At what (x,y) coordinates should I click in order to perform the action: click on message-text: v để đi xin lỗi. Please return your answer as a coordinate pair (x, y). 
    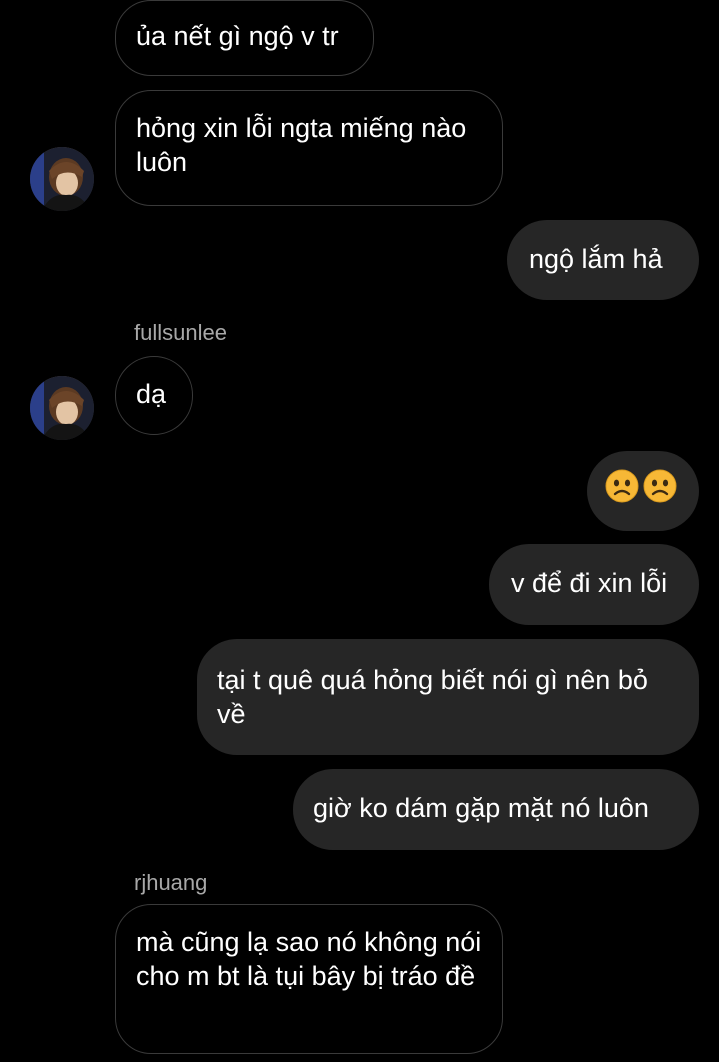
    Looking at the image, I should click on (589, 583).